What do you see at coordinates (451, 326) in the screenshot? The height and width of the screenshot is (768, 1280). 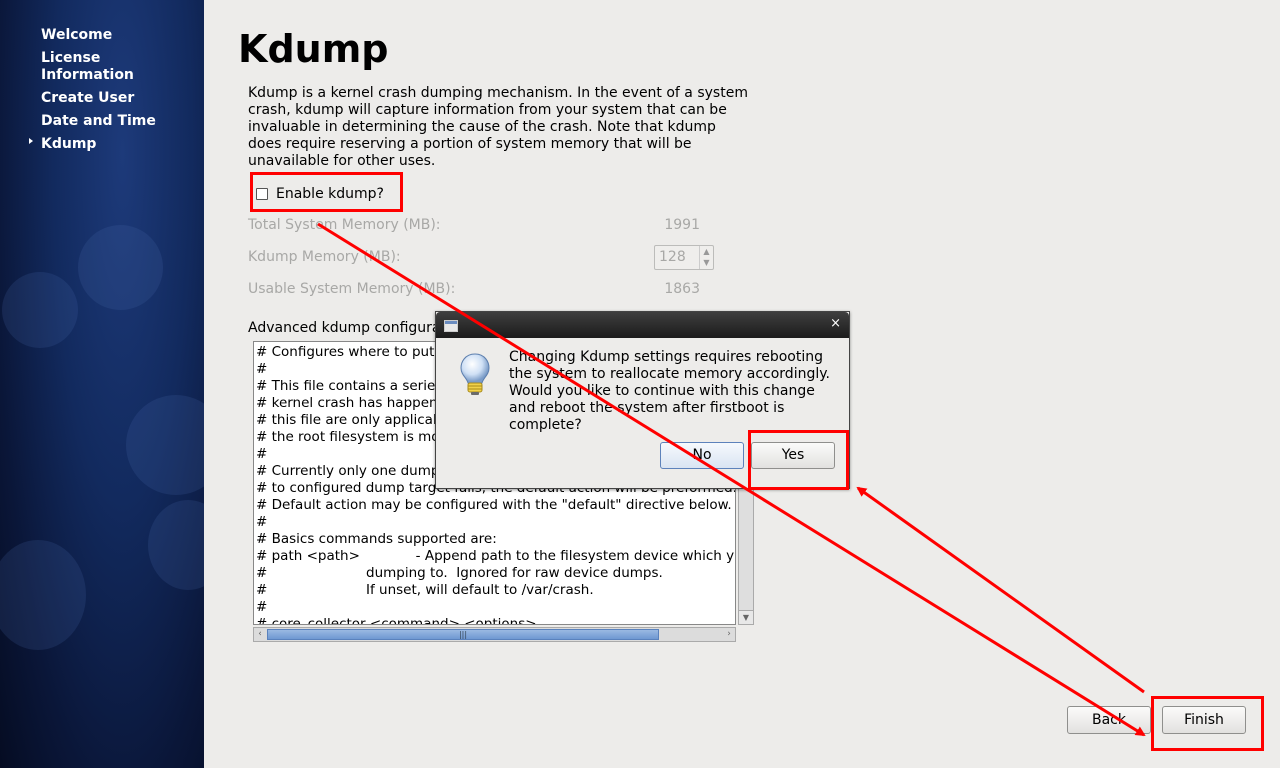 I see `window-icon` at bounding box center [451, 326].